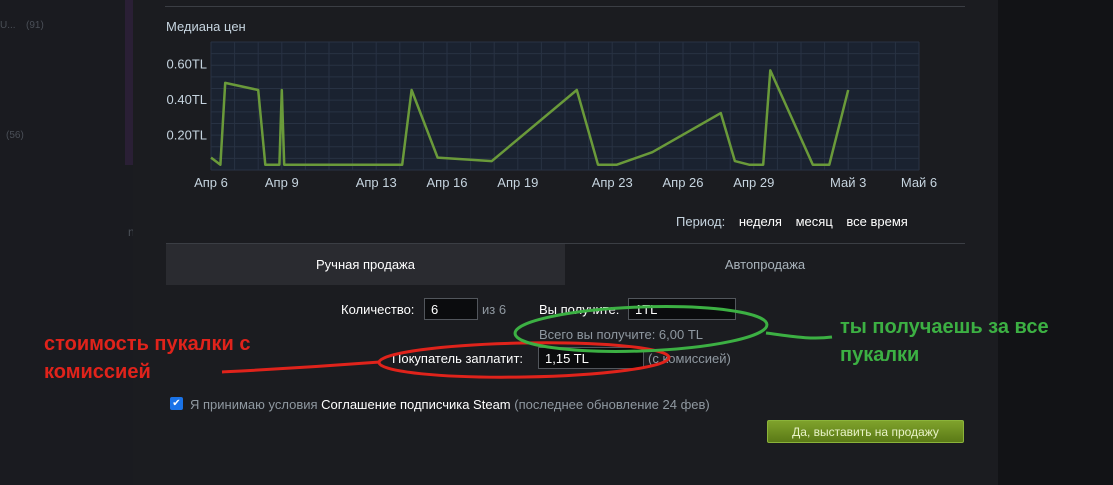 The height and width of the screenshot is (485, 1113). Describe the element at coordinates (376, 182) in the screenshot. I see `x-tick-label: Апр 13` at that location.